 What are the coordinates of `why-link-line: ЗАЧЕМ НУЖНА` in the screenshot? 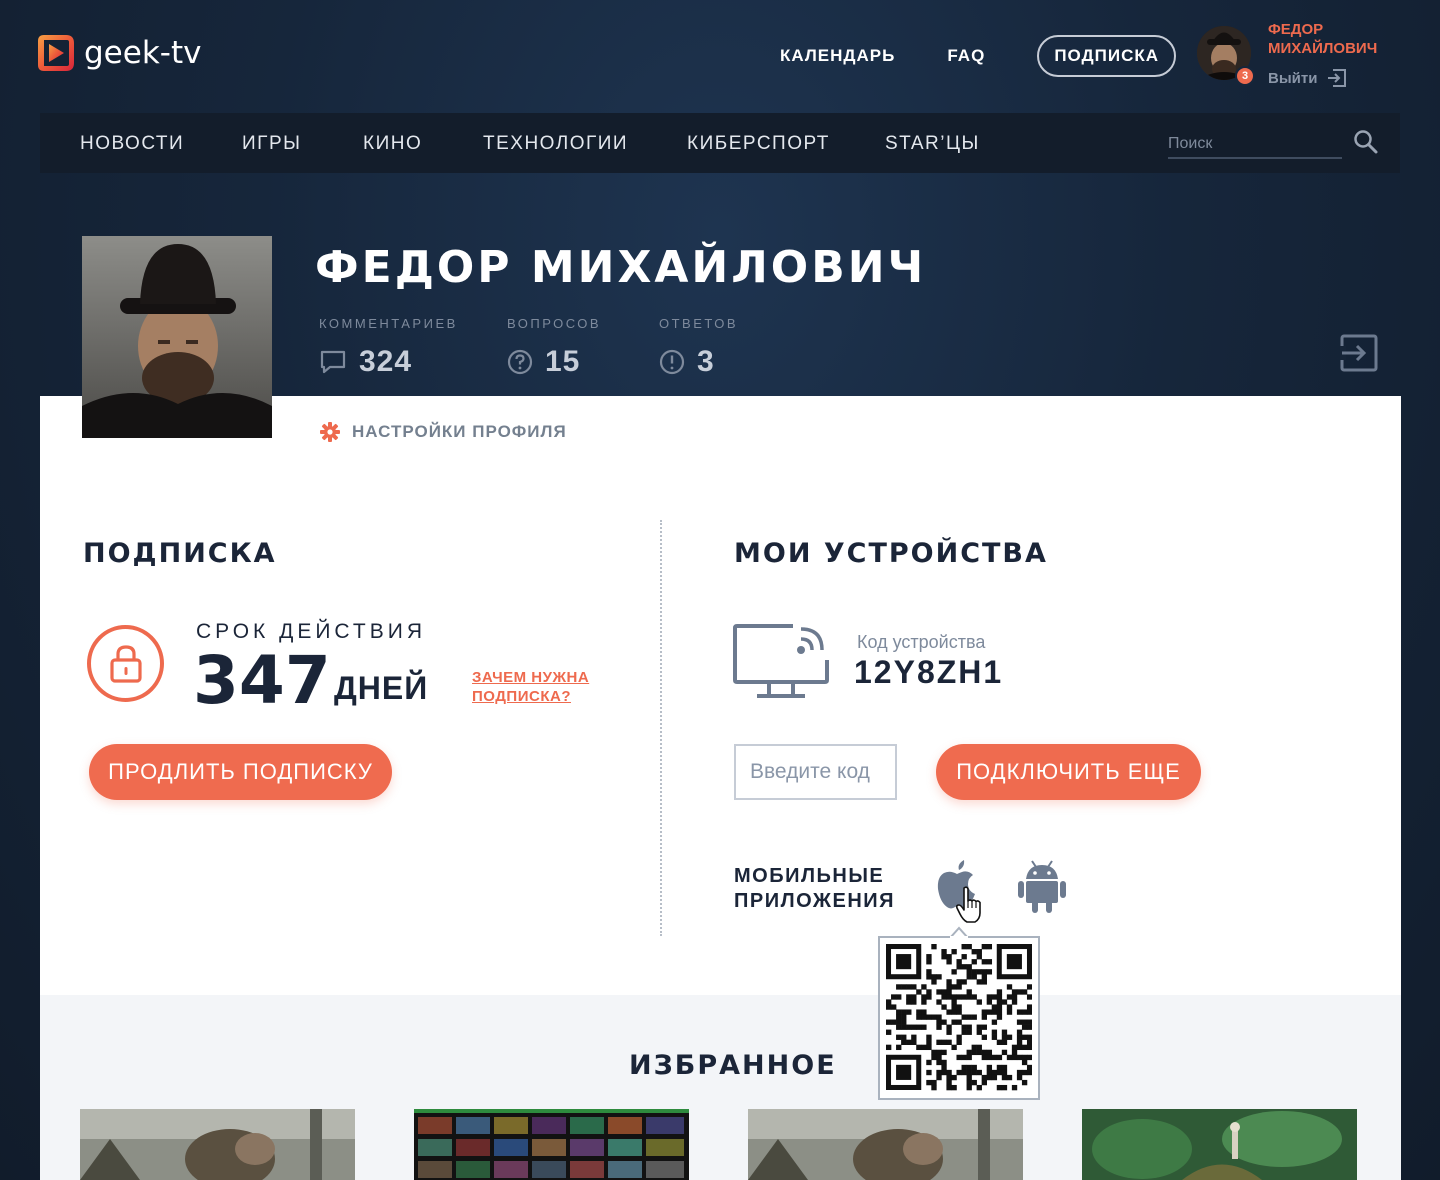 It's located at (531, 677).